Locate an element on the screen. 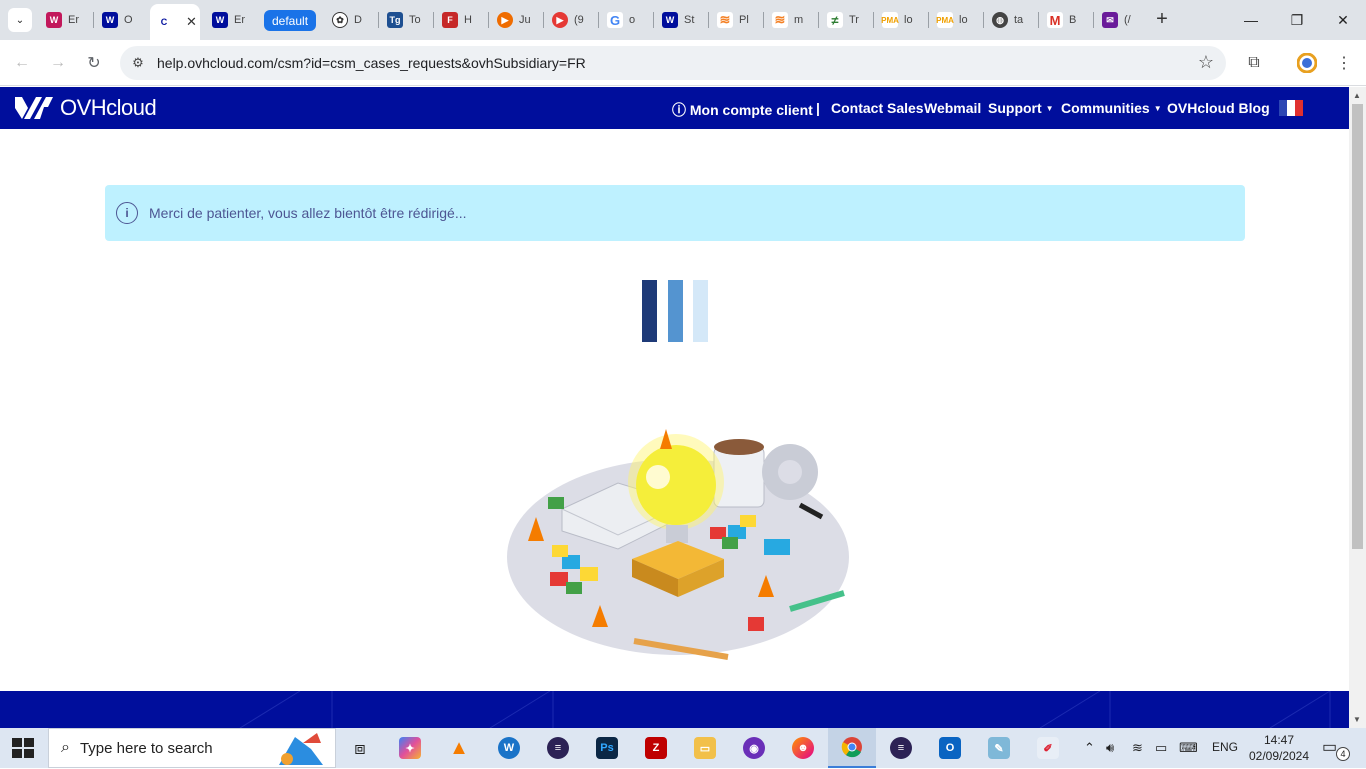  tab-1: W O is located at coordinates (121, 20).